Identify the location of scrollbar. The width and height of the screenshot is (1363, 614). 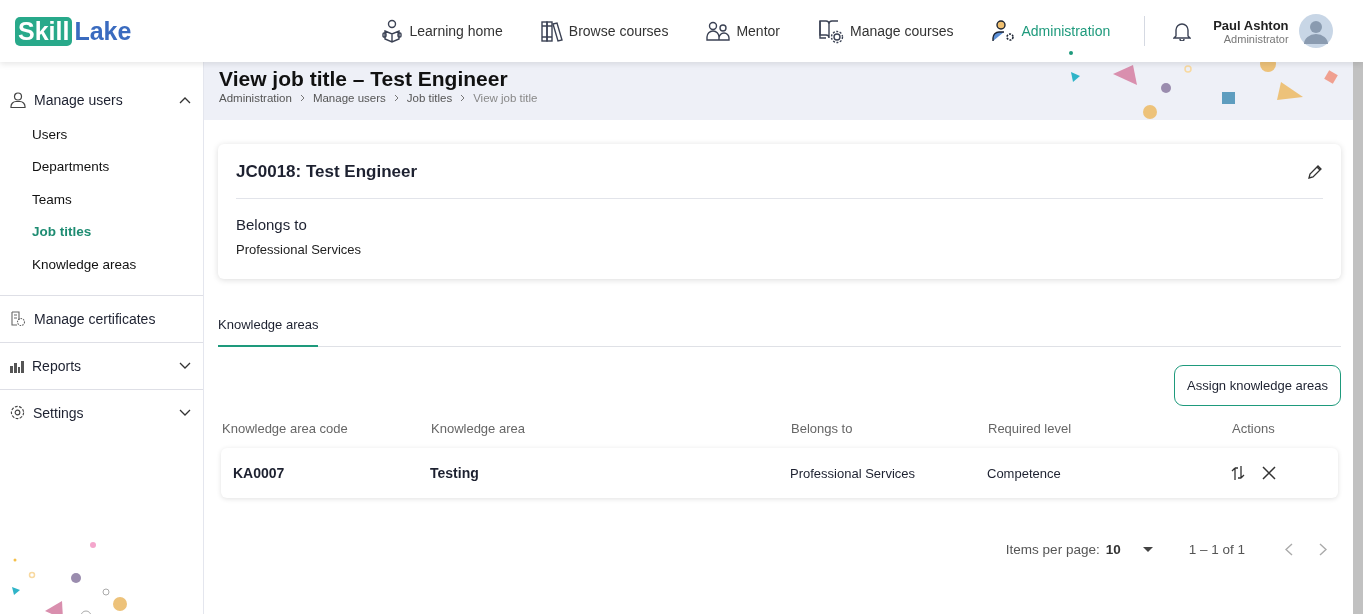
(1358, 338).